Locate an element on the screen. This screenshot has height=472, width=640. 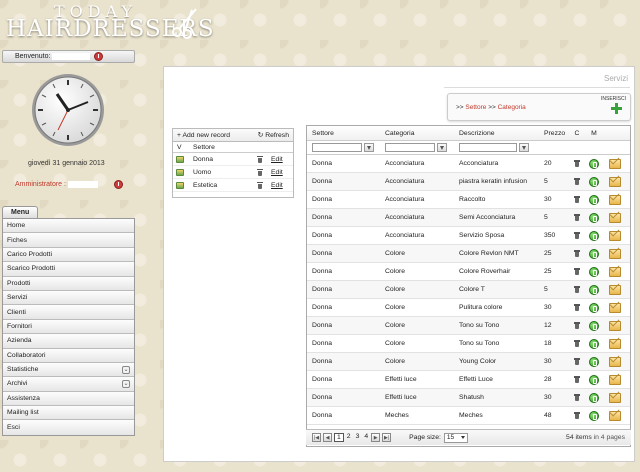
menu-item: Esci is located at coordinates (68, 427).